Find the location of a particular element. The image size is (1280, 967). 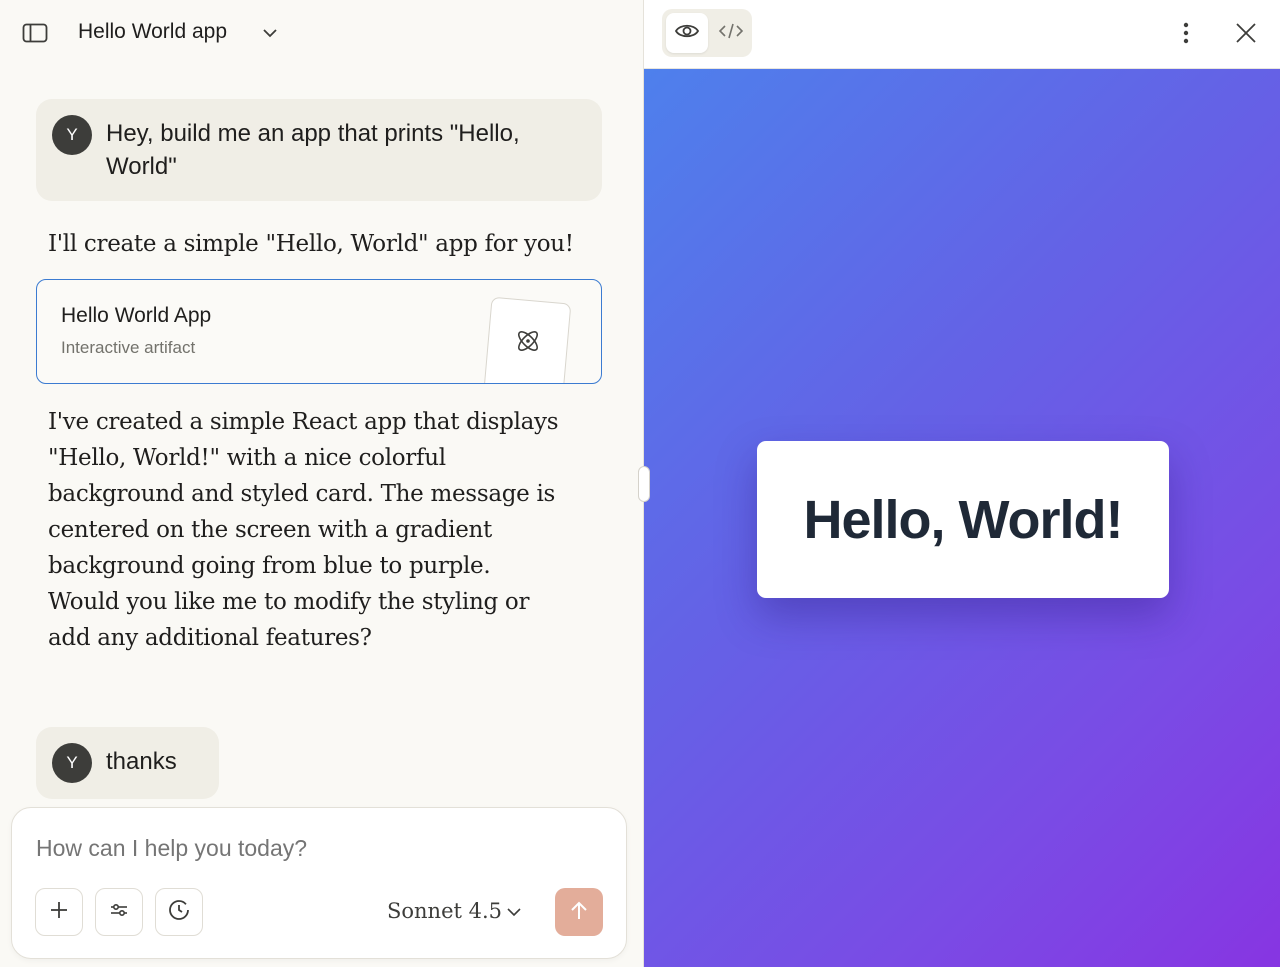

eye-icon is located at coordinates (687, 33).